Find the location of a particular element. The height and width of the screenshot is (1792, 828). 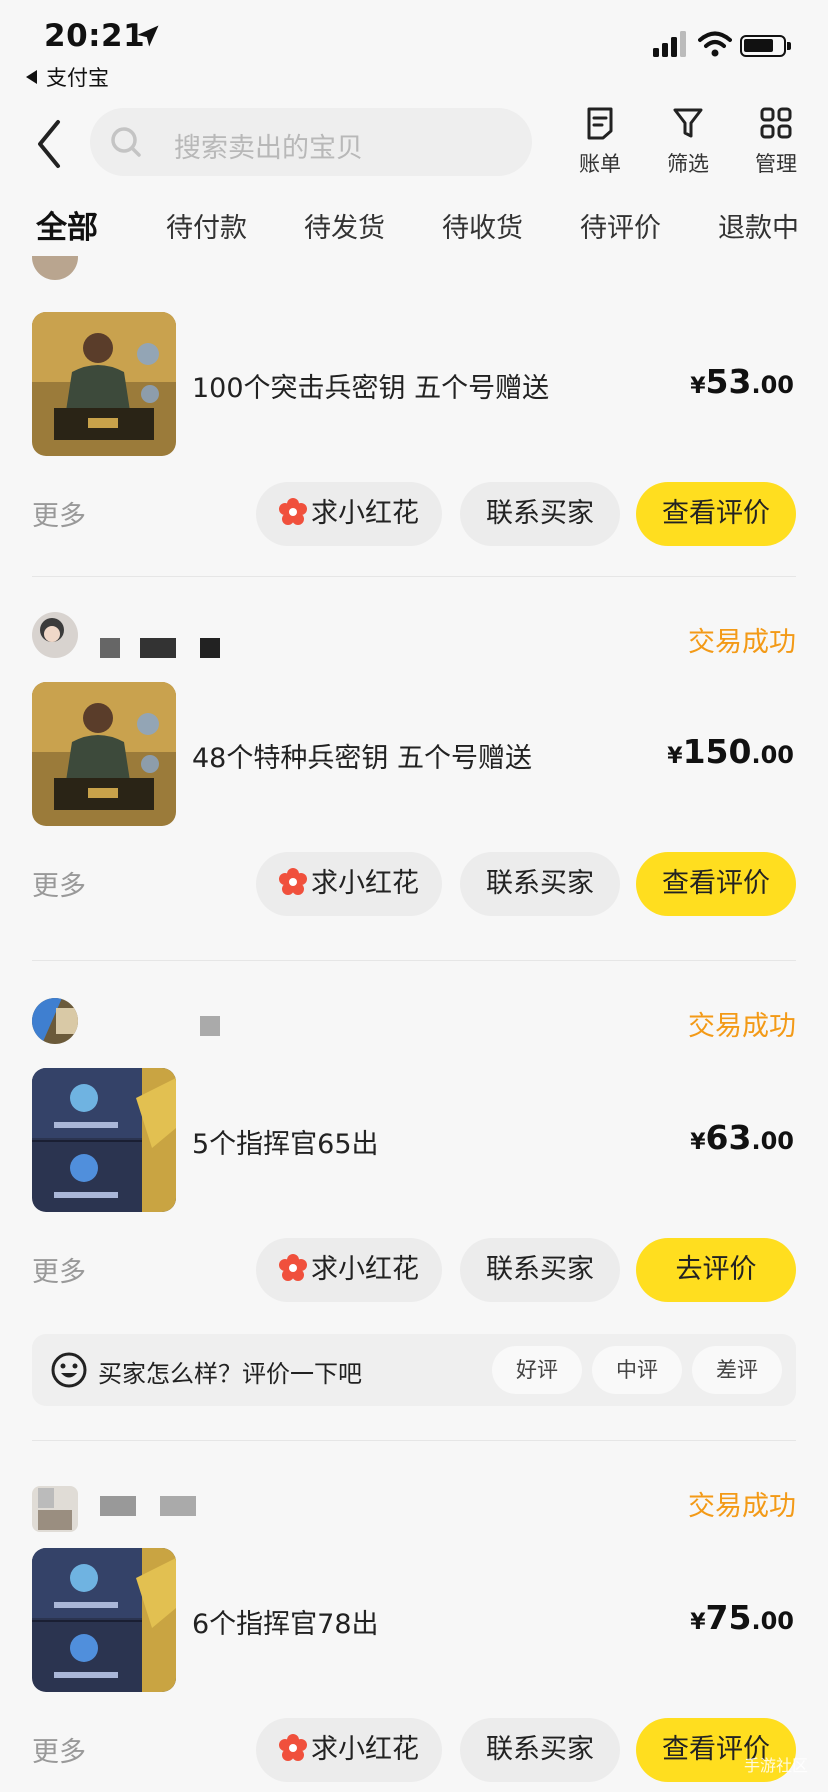

back-triangle-icon is located at coordinates (31, 77).